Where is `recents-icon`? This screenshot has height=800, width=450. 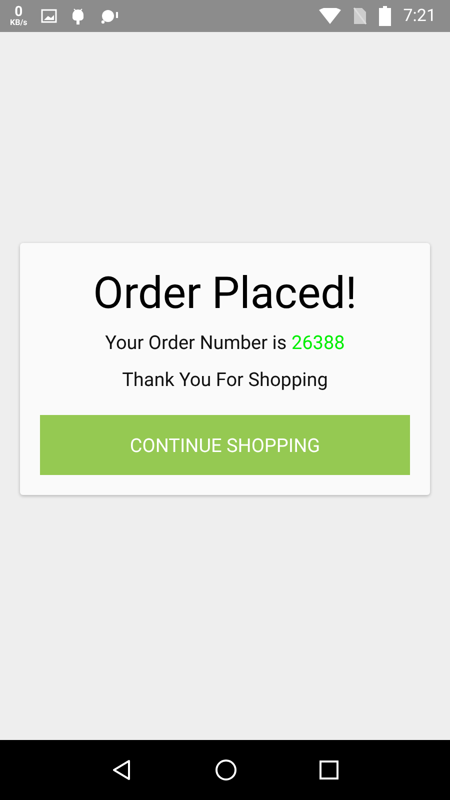 recents-icon is located at coordinates (329, 770).